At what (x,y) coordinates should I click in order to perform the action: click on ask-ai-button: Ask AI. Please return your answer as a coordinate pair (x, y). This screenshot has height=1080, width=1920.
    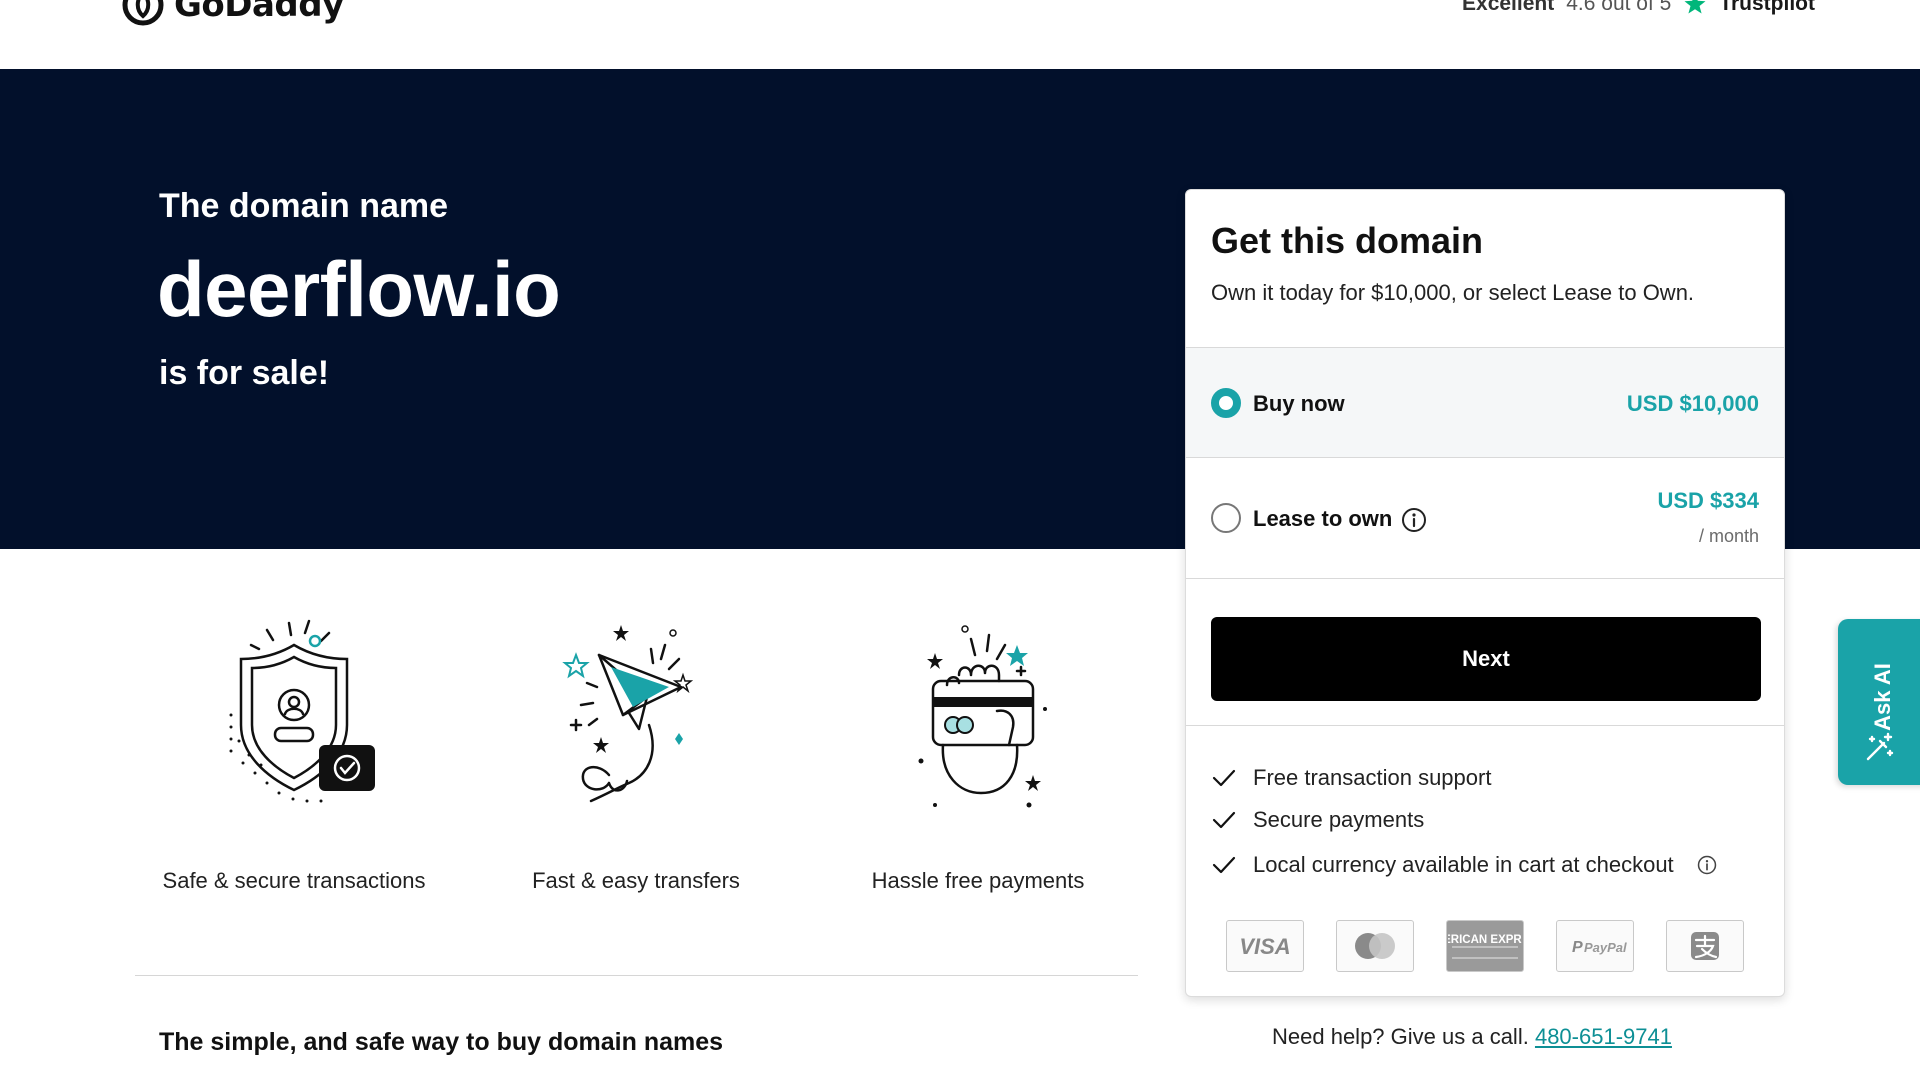
    Looking at the image, I should click on (1879, 702).